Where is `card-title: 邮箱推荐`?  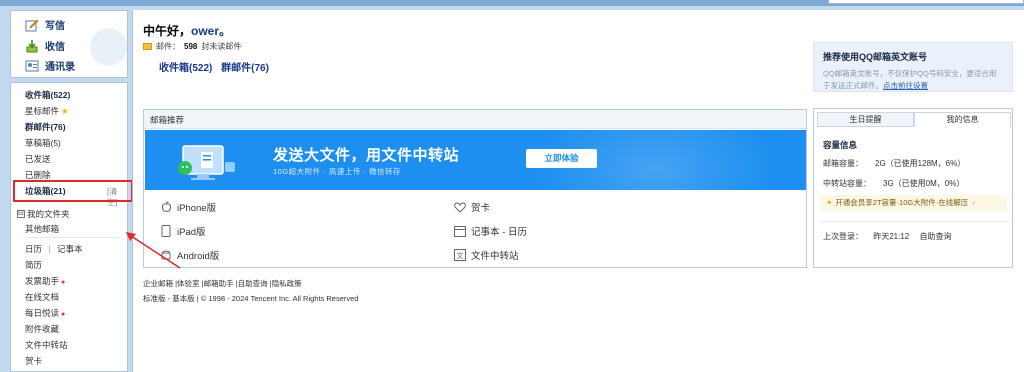 card-title: 邮箱推荐 is located at coordinates (475, 119).